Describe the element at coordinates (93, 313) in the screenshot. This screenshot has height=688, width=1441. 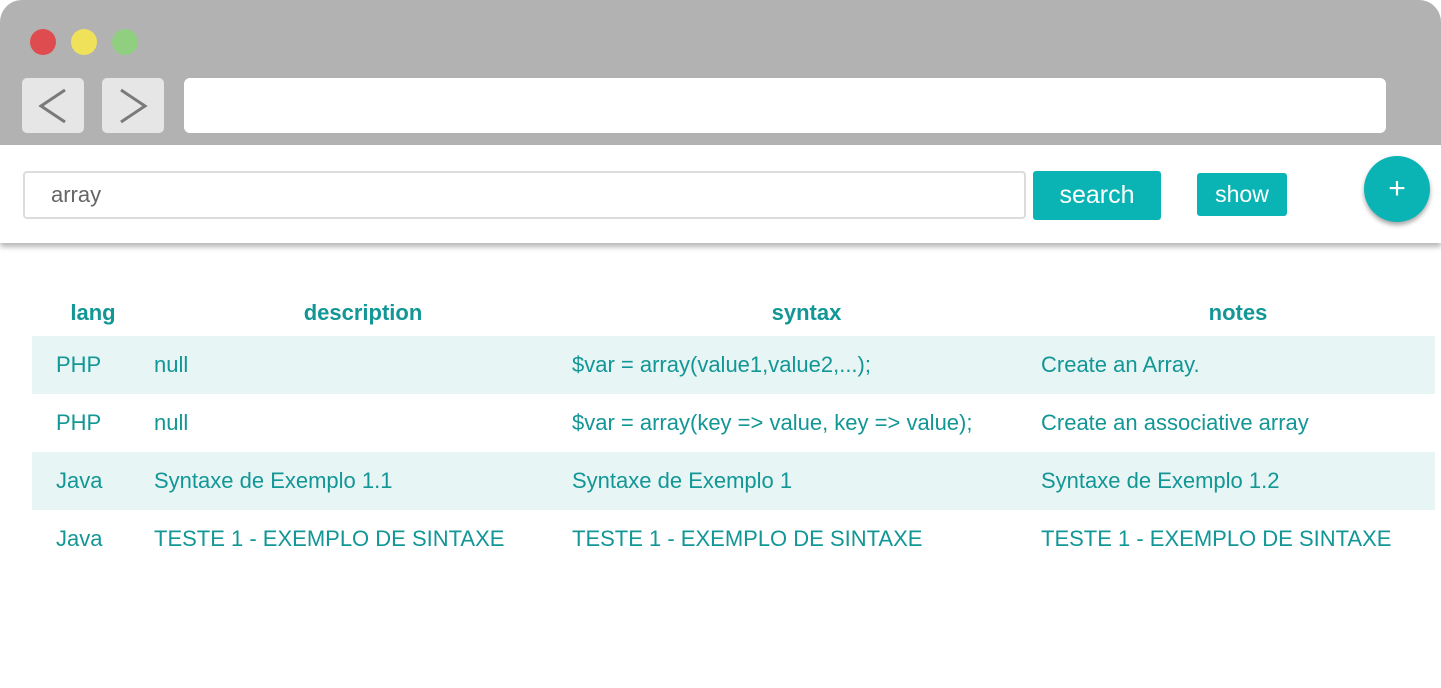
I see `header-lang: lang` at that location.